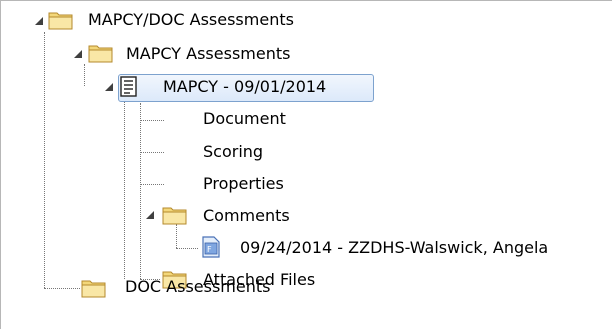 The height and width of the screenshot is (330, 613). Describe the element at coordinates (191, 20) in the screenshot. I see `tree-node-label: MAPCY/DOC Assessments` at that location.